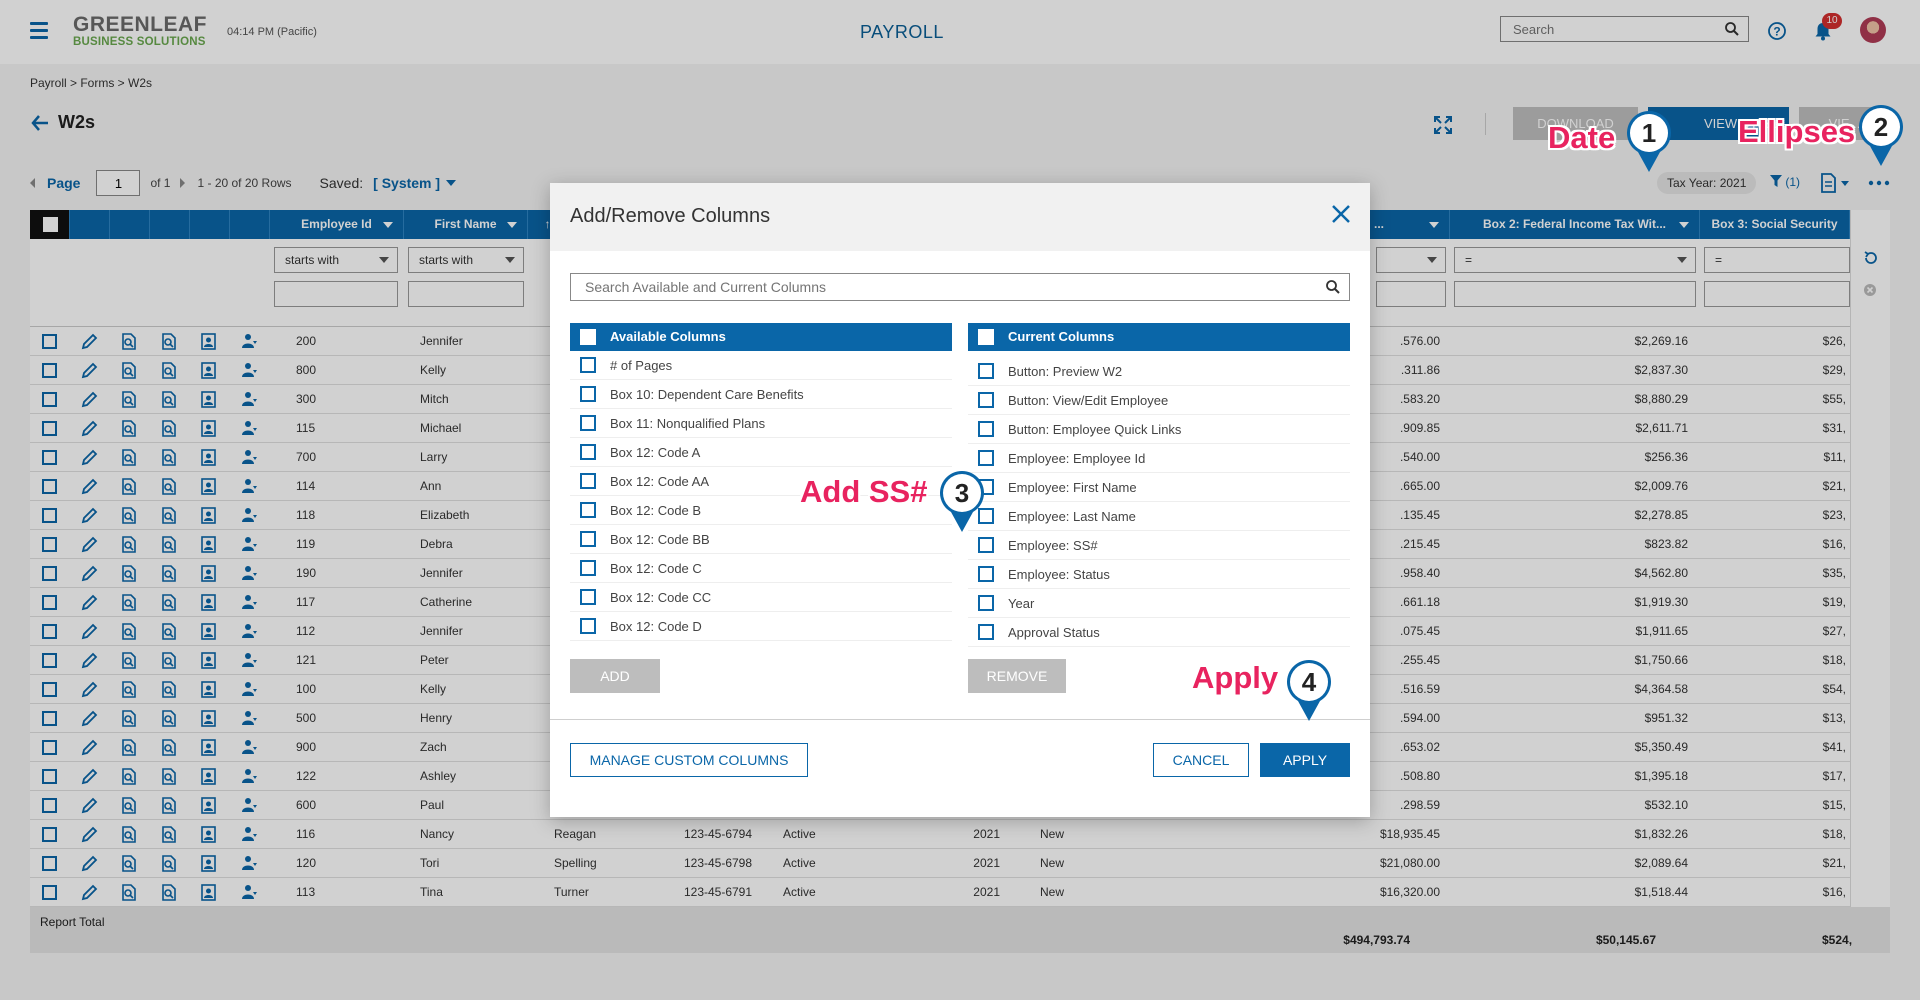  Describe the element at coordinates (1341, 214) in the screenshot. I see `close-icon` at that location.